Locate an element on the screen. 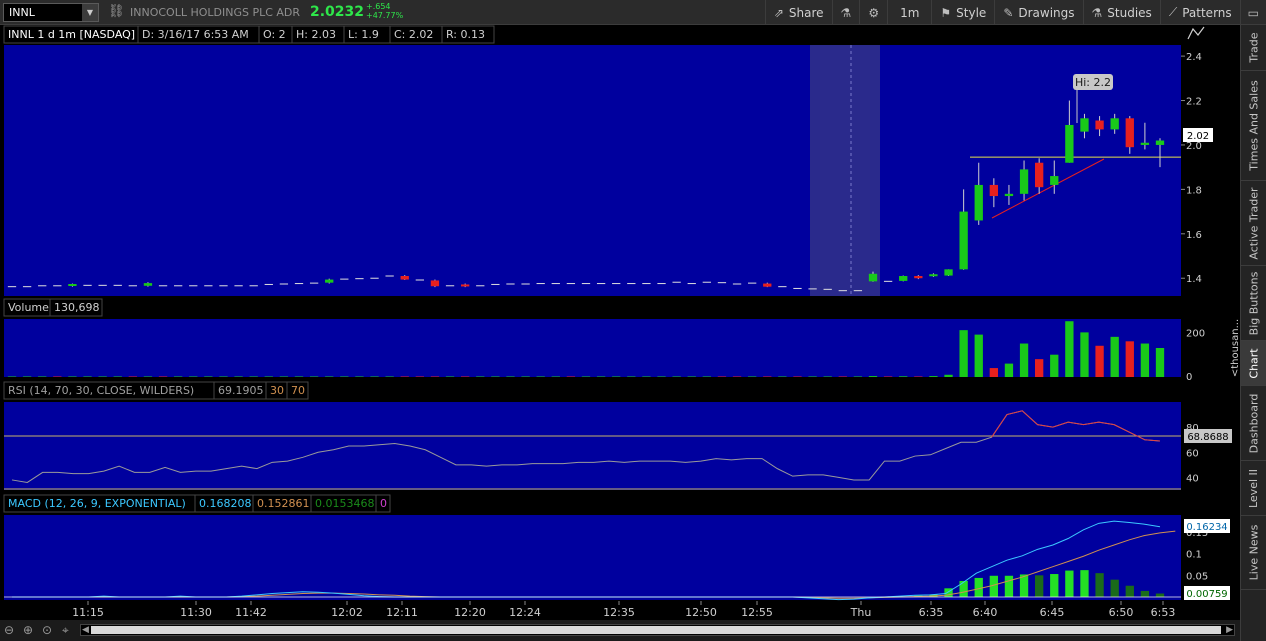  scroll-right-icon: ▶ is located at coordinates (1229, 630).